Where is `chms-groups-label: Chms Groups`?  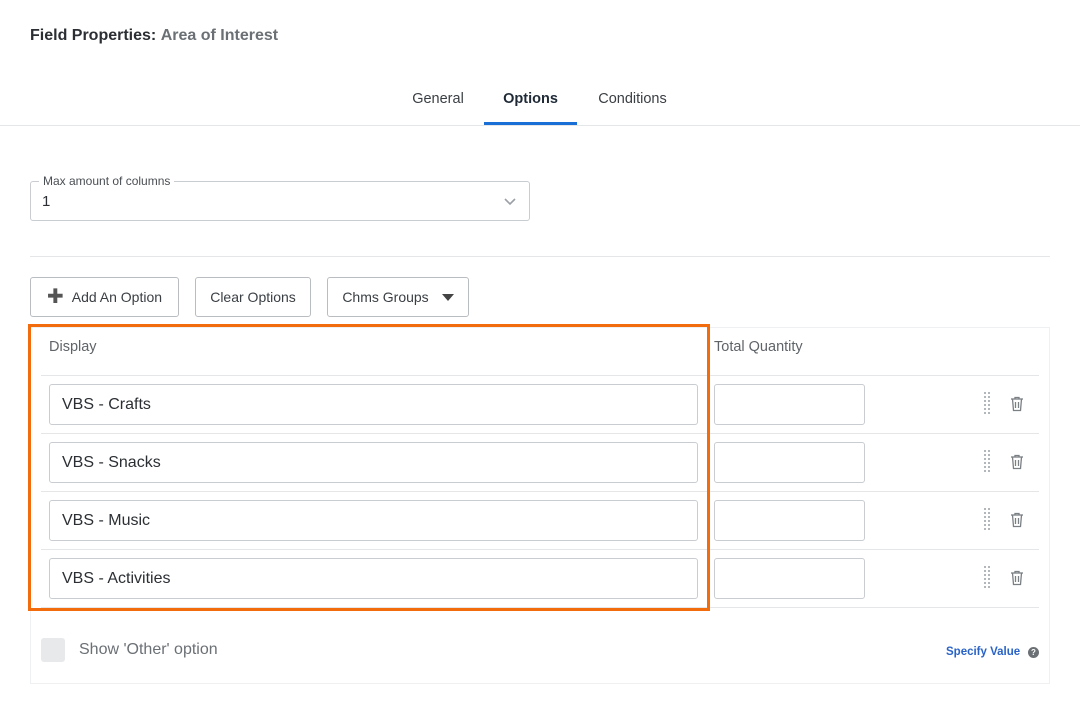
chms-groups-label: Chms Groups is located at coordinates (385, 297).